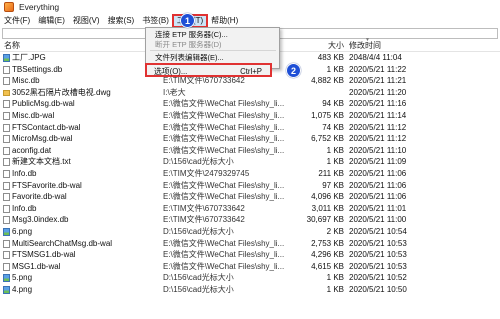 The height and width of the screenshot is (319, 500). What do you see at coordinates (327, 208) in the screenshot?
I see `file-size: 3,011 KB` at bounding box center [327, 208].